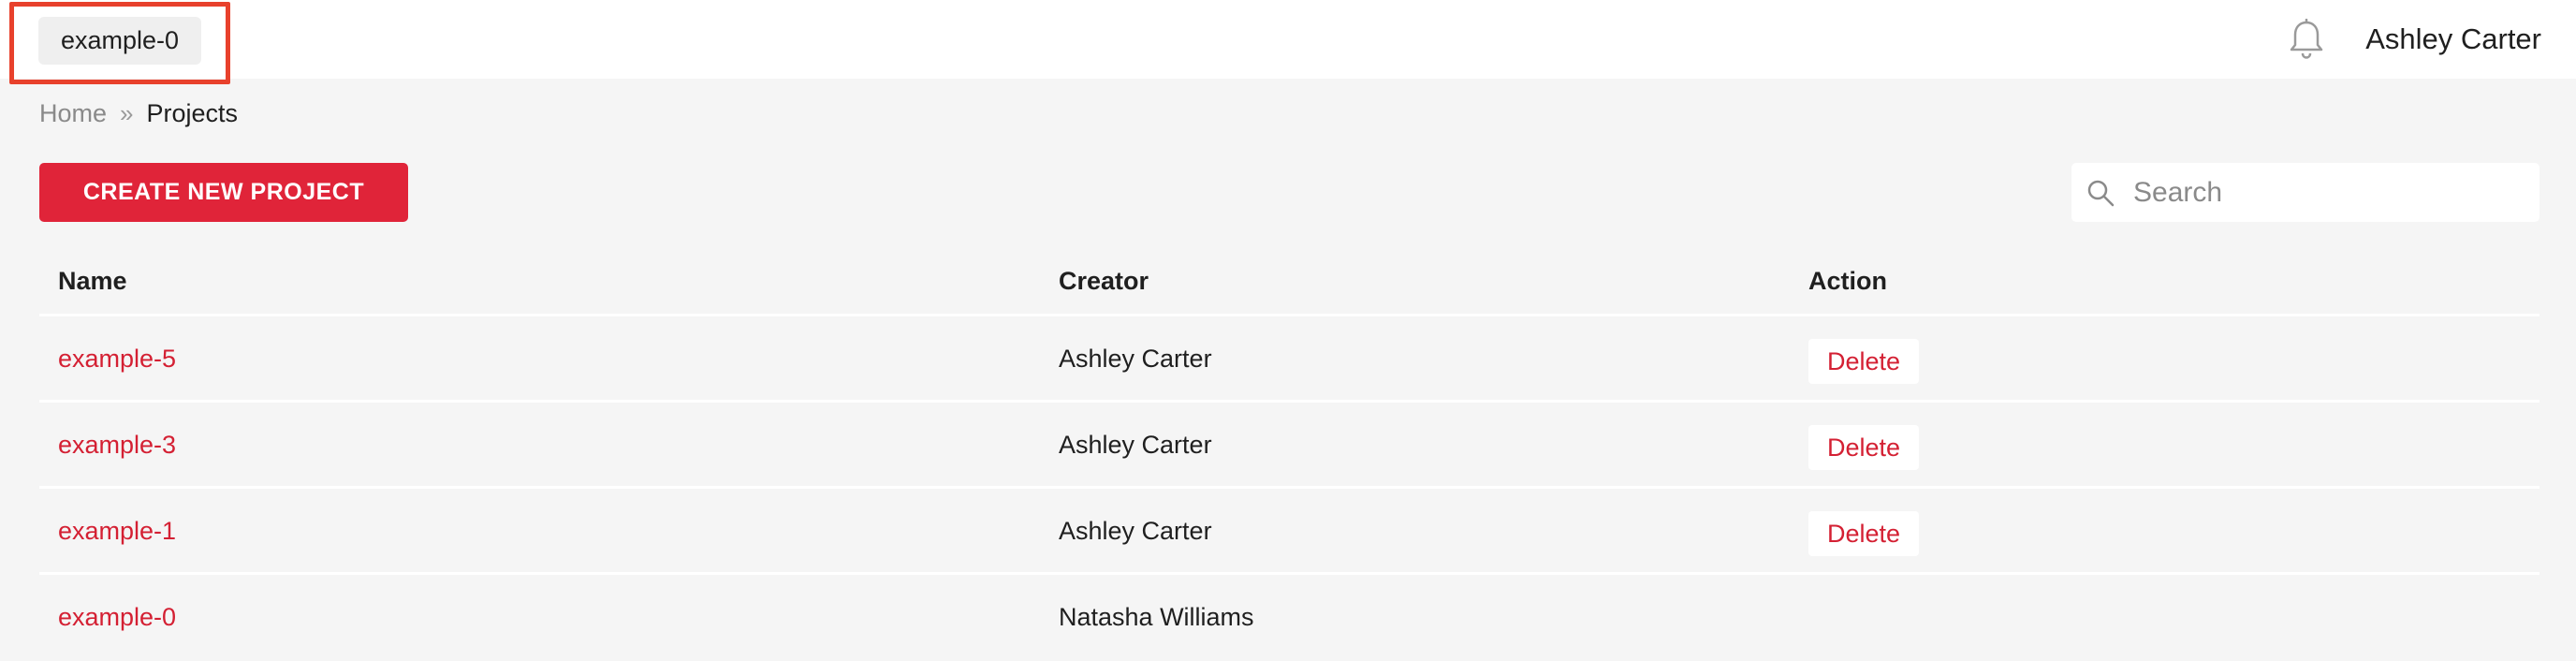 The height and width of the screenshot is (661, 2576). Describe the element at coordinates (1104, 281) in the screenshot. I see `column-header-creator: Creator` at that location.